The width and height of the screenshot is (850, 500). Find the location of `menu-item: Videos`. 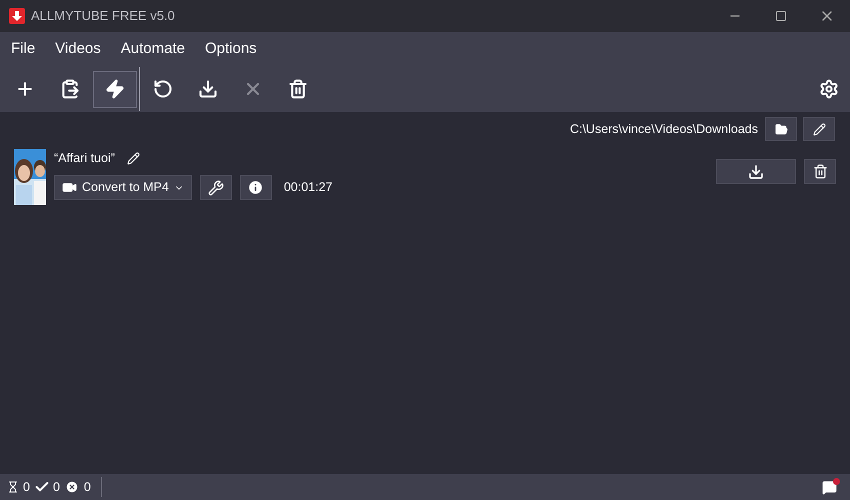

menu-item: Videos is located at coordinates (78, 49).